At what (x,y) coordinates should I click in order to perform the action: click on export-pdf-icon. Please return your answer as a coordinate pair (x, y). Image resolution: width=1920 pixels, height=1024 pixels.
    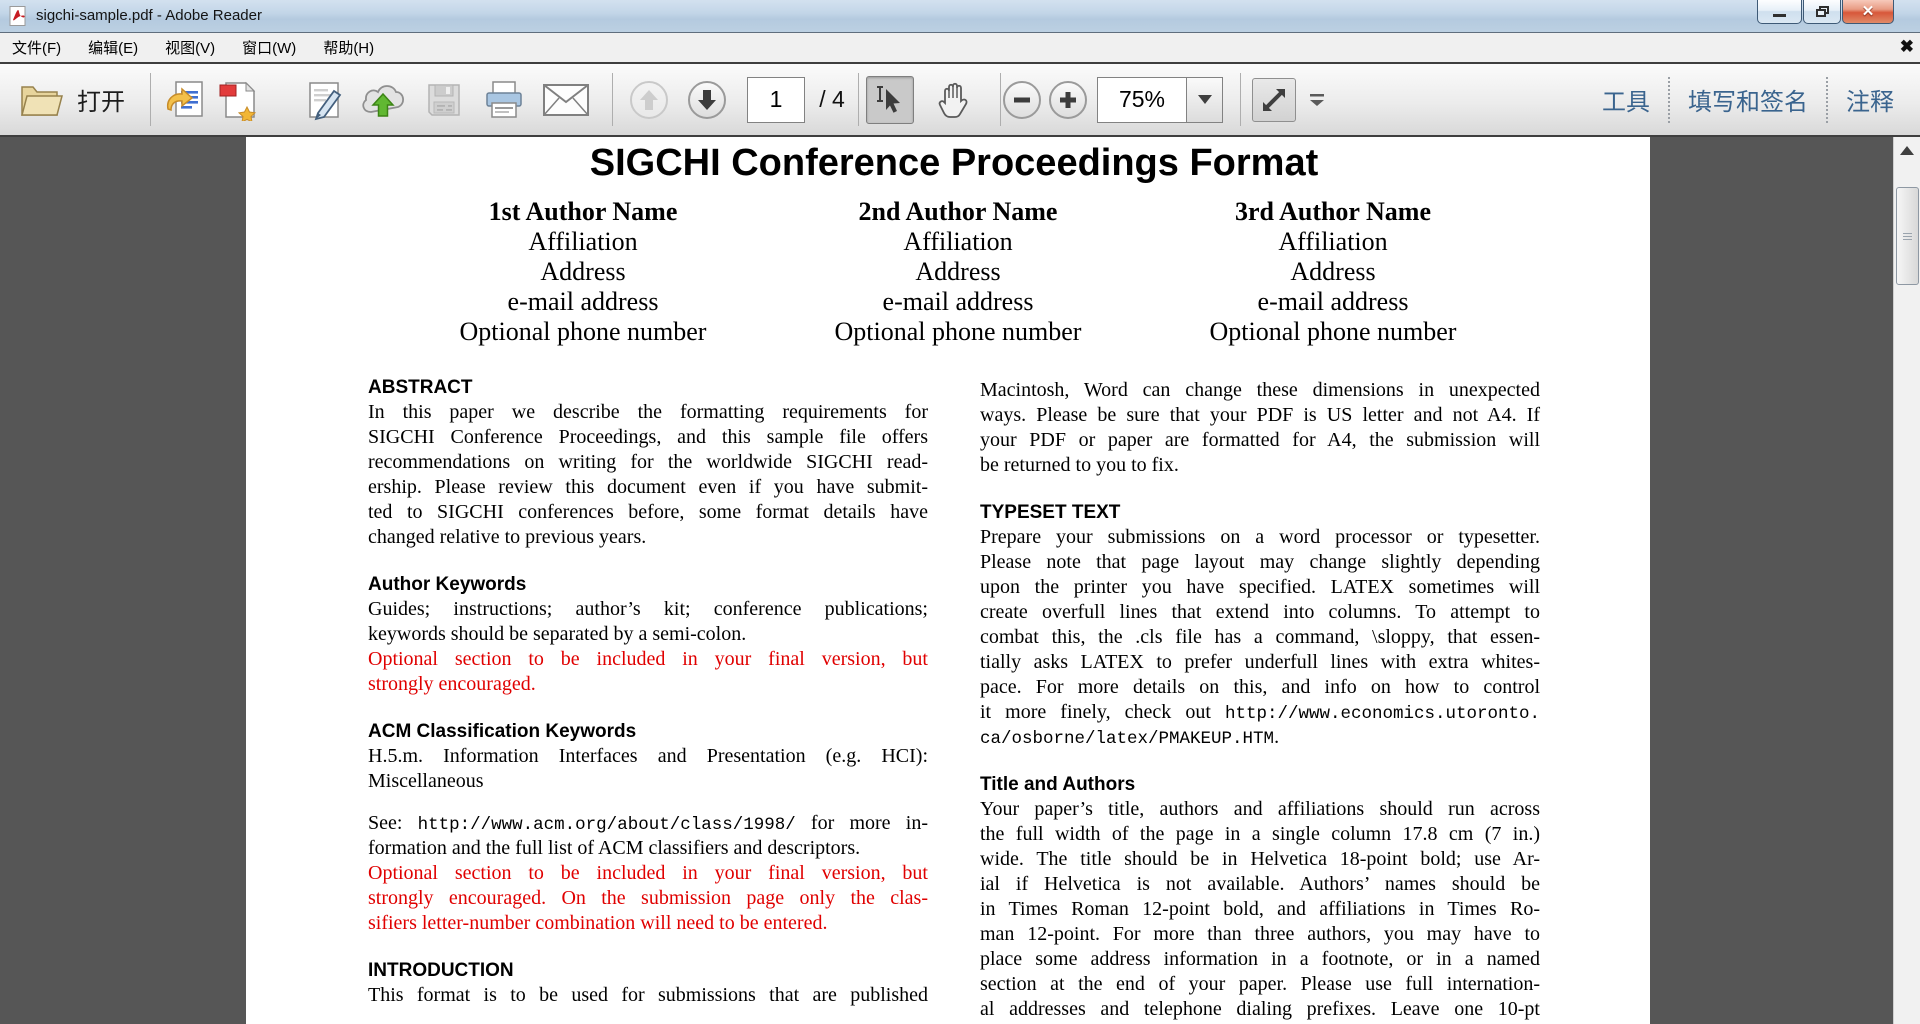
    Looking at the image, I should click on (184, 98).